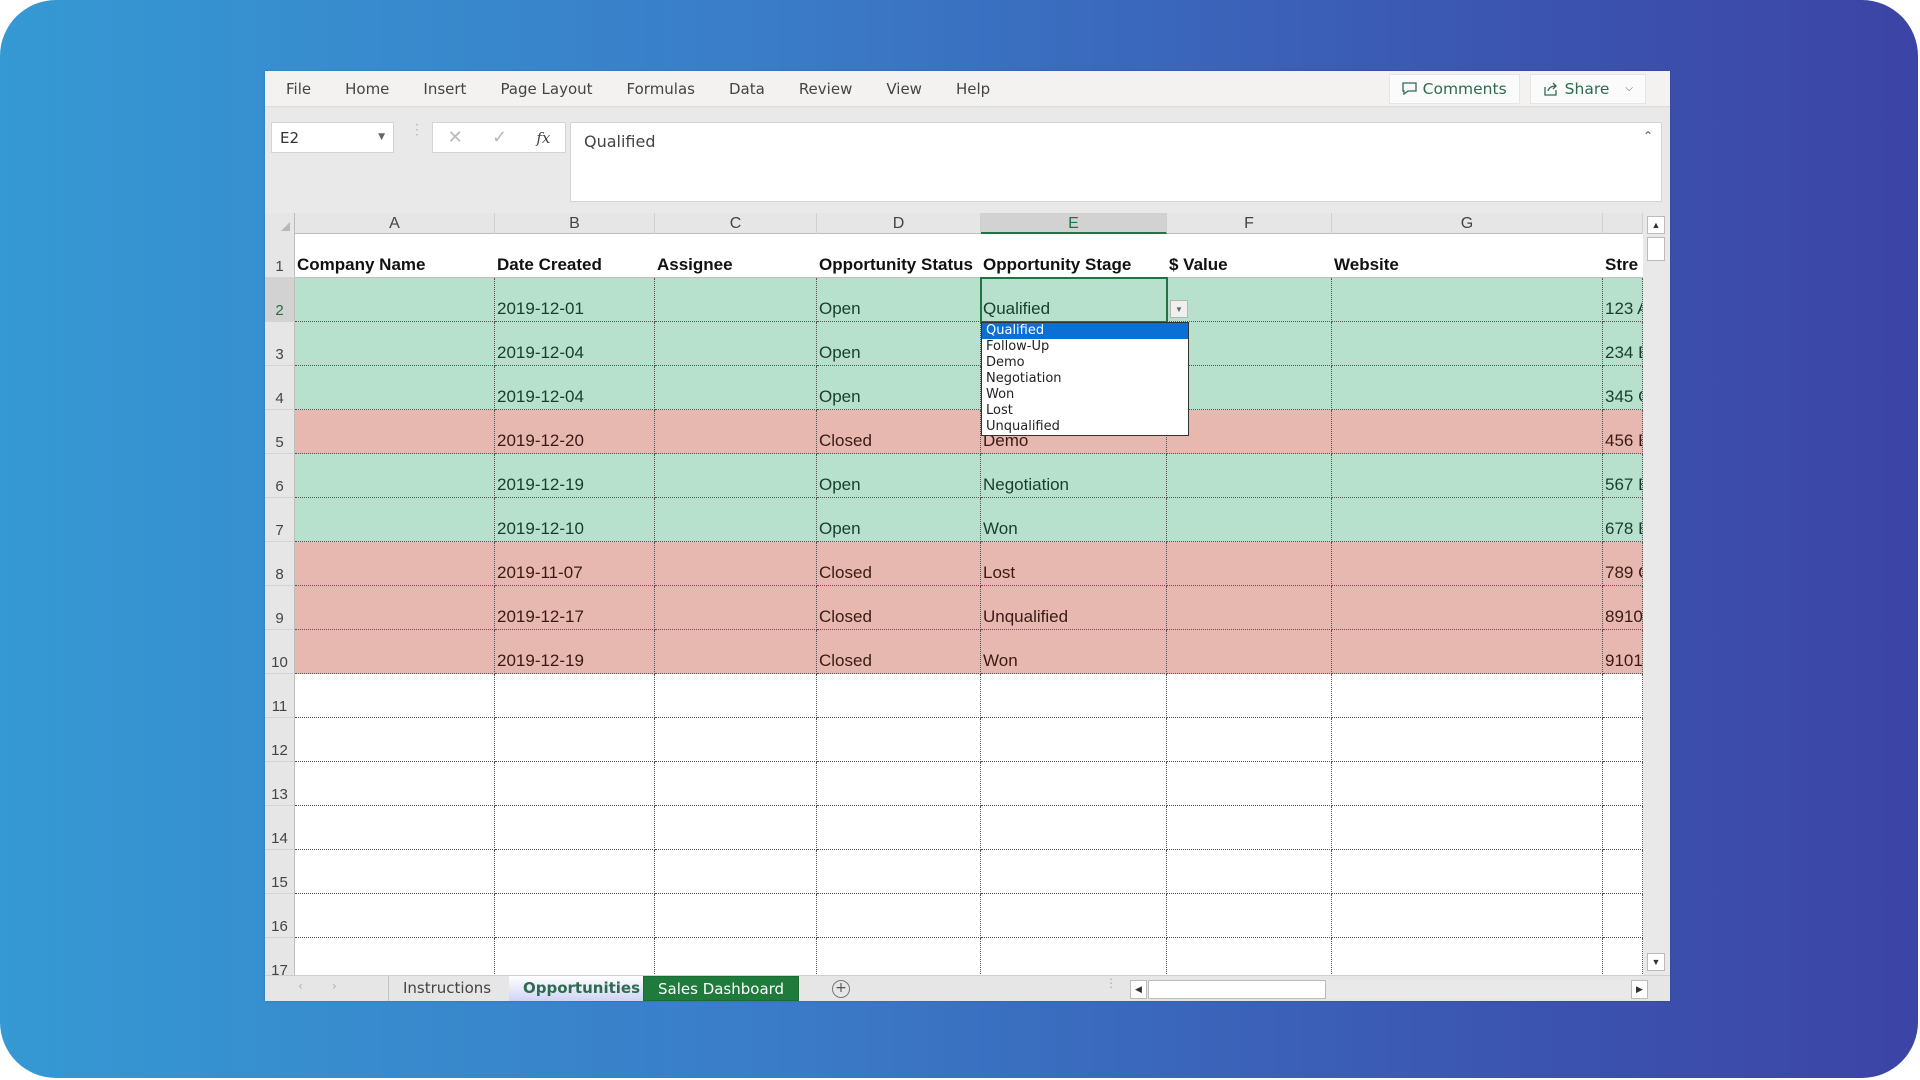 This screenshot has width=1920, height=1080. What do you see at coordinates (1085, 331) in the screenshot?
I see `dropdown-option: Qualified` at bounding box center [1085, 331].